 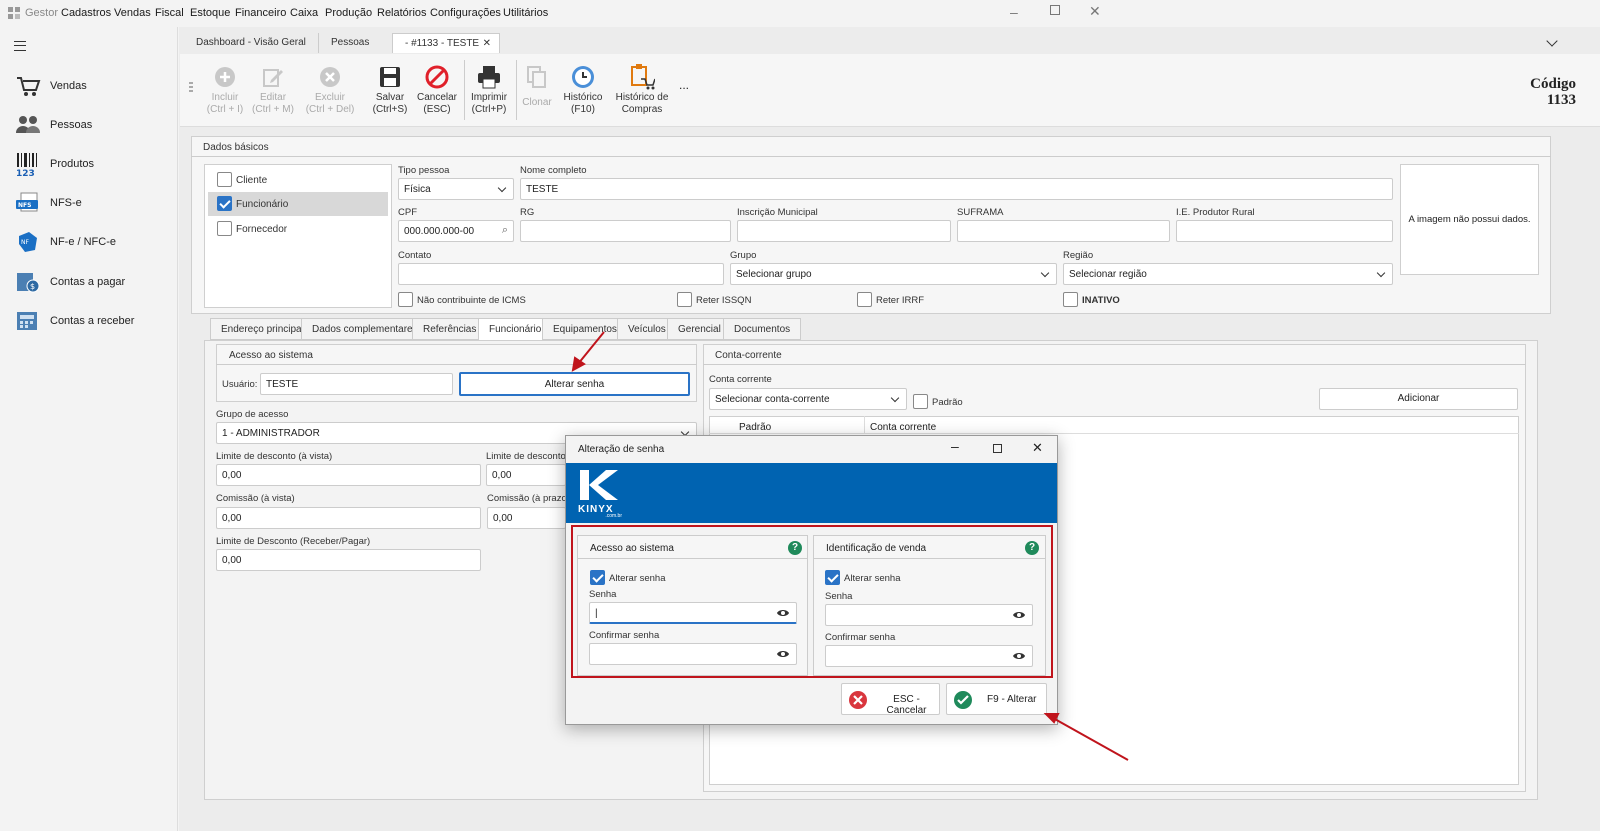 I want to click on dlg-acesso-alterar-checkbox, so click(x=597, y=577).